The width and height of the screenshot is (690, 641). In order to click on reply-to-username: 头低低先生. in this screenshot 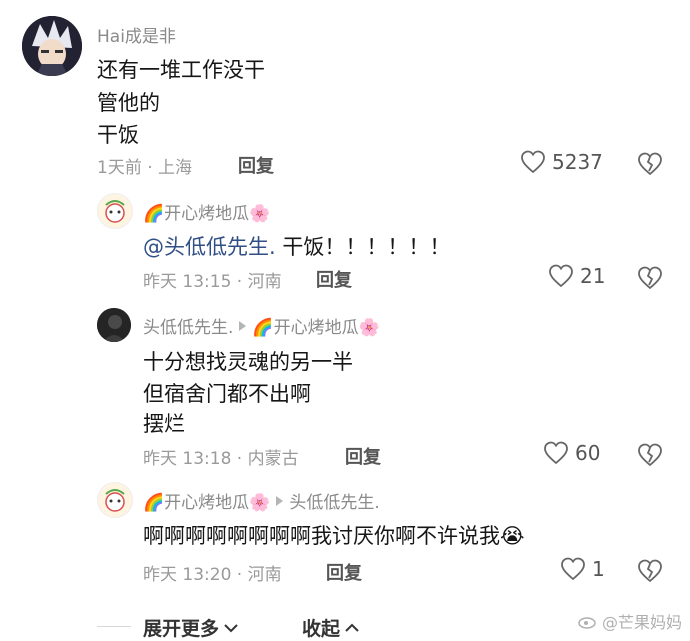, I will do `click(334, 500)`.